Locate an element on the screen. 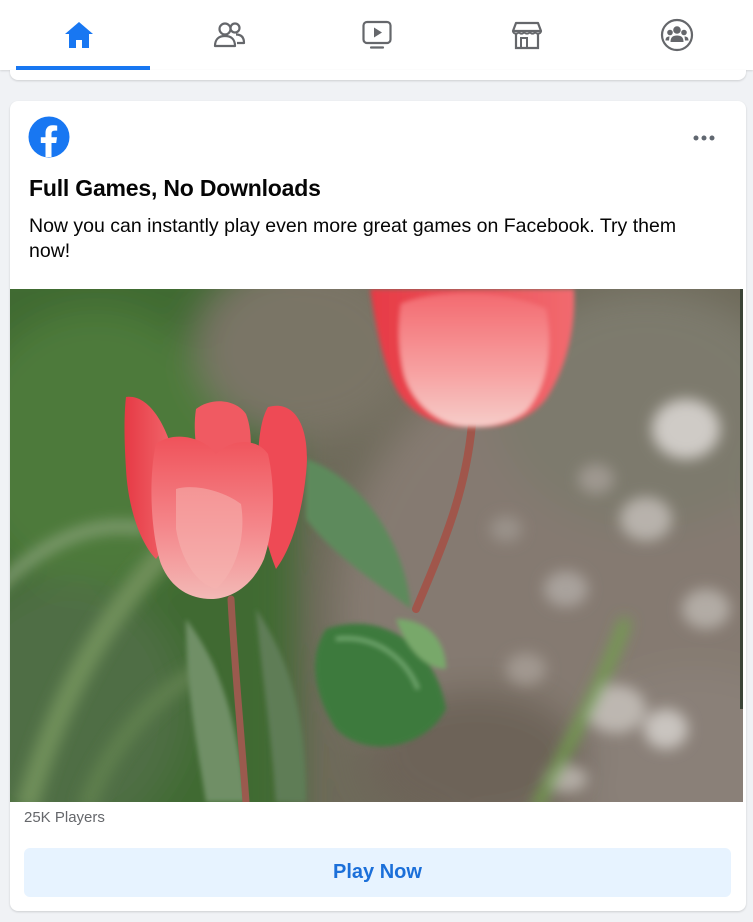  more-options-icon is located at coordinates (704, 138).